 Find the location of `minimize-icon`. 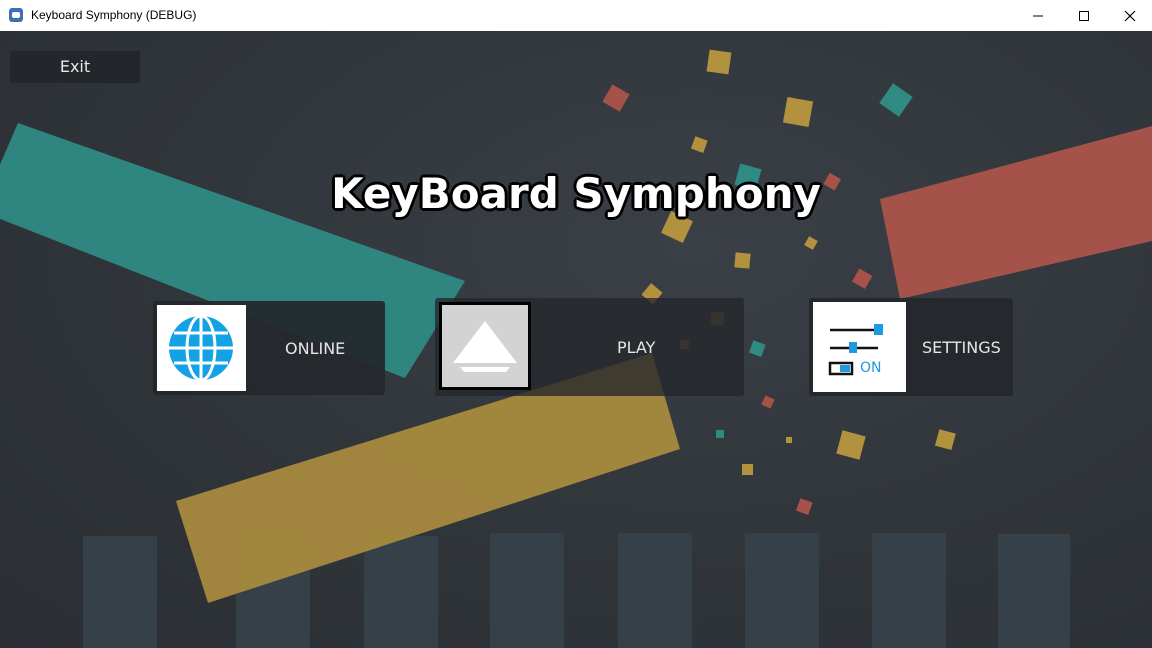

minimize-icon is located at coordinates (1038, 15).